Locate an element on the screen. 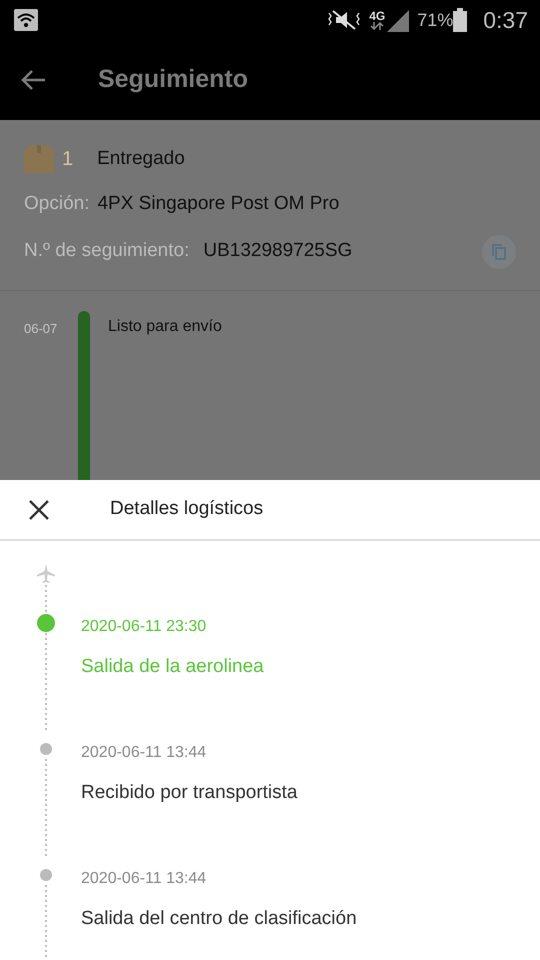 This screenshot has height=960, width=540. option-label: Opción: is located at coordinates (57, 204).